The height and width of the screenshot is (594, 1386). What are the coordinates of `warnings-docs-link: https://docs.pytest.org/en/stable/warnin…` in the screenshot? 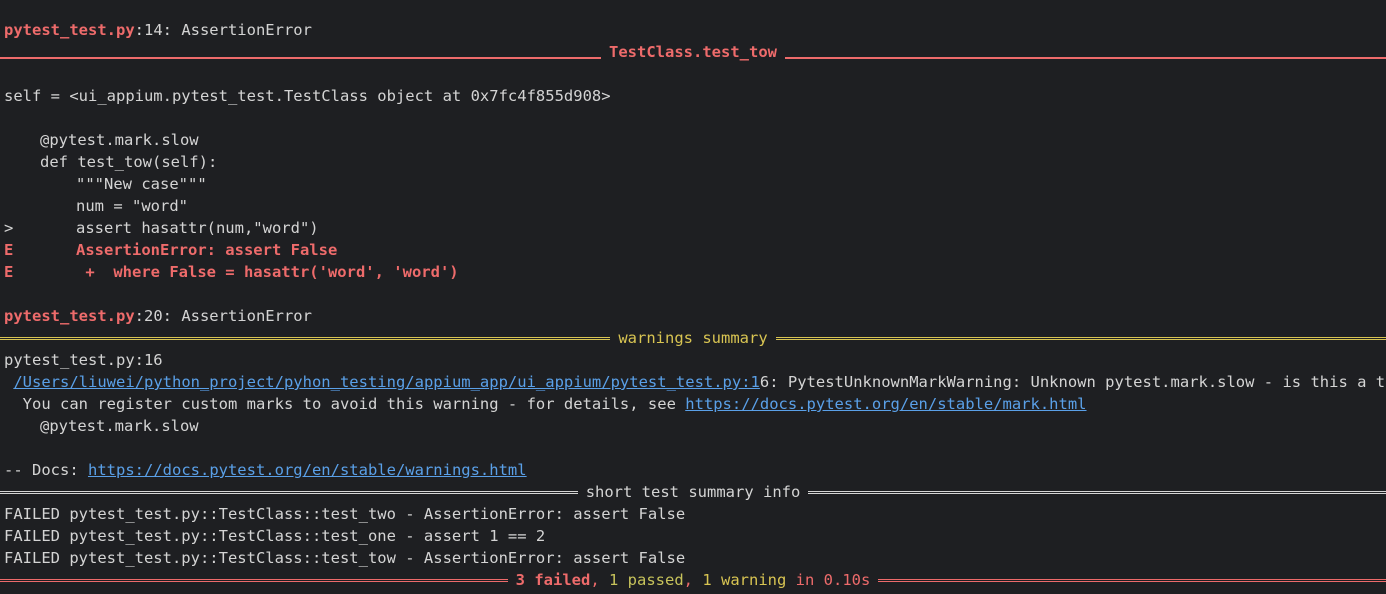 It's located at (307, 470).